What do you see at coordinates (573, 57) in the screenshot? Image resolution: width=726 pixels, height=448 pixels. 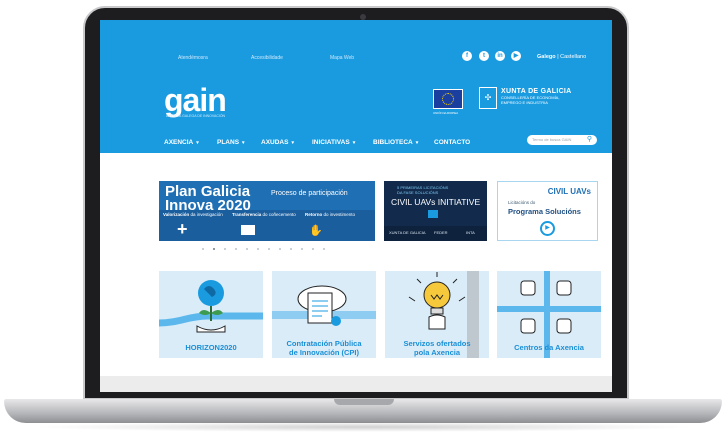 I see `lang-castellano: Castellano` at bounding box center [573, 57].